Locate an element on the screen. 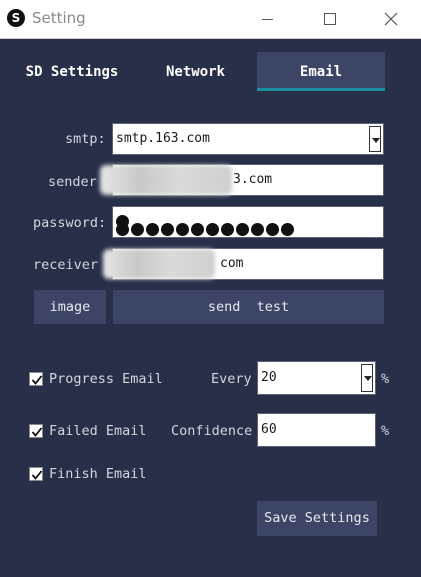 The height and width of the screenshot is (577, 421). every-label: Every is located at coordinates (231, 379).